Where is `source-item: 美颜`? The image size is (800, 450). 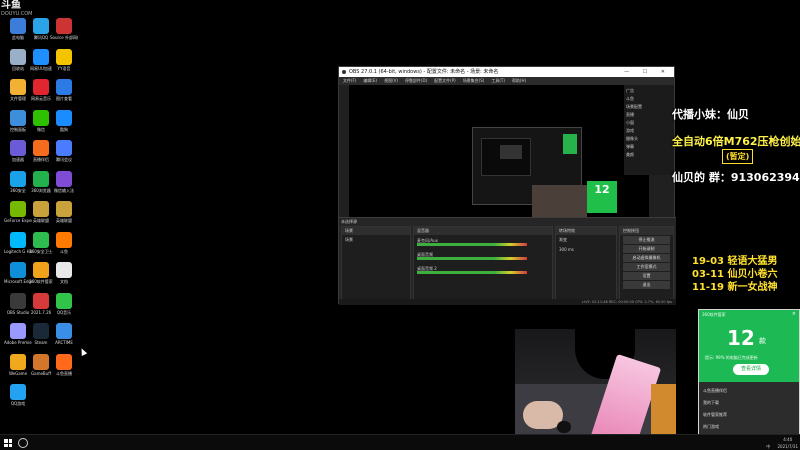
source-item: 美颜 is located at coordinates (649, 155).